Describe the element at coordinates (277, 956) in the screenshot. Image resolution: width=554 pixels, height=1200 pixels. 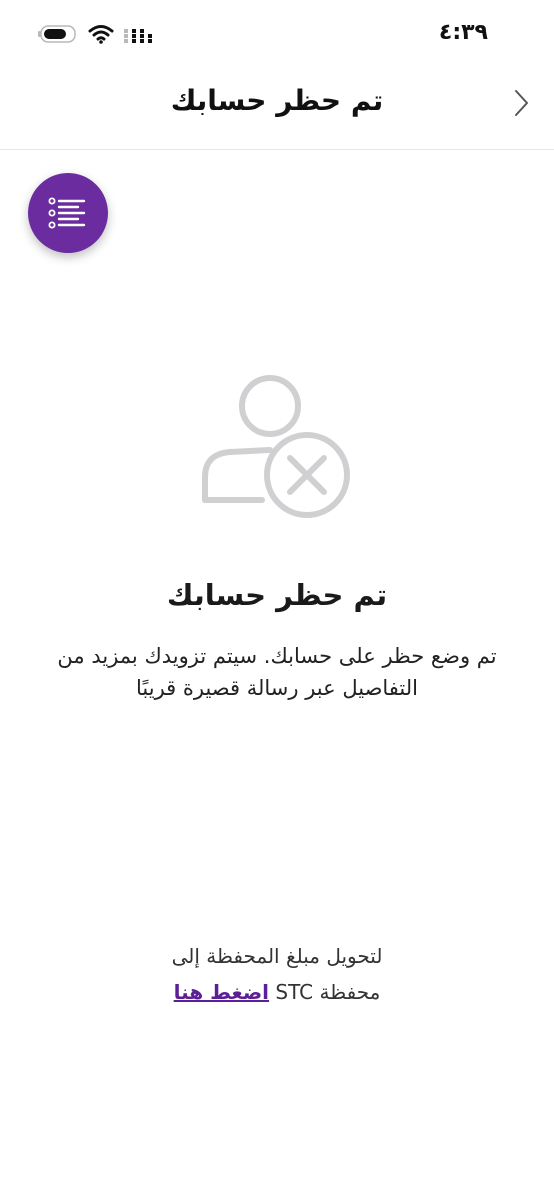
I see `transfer-line-1: لتحويل مبلغ المحفظة إلى` at that location.